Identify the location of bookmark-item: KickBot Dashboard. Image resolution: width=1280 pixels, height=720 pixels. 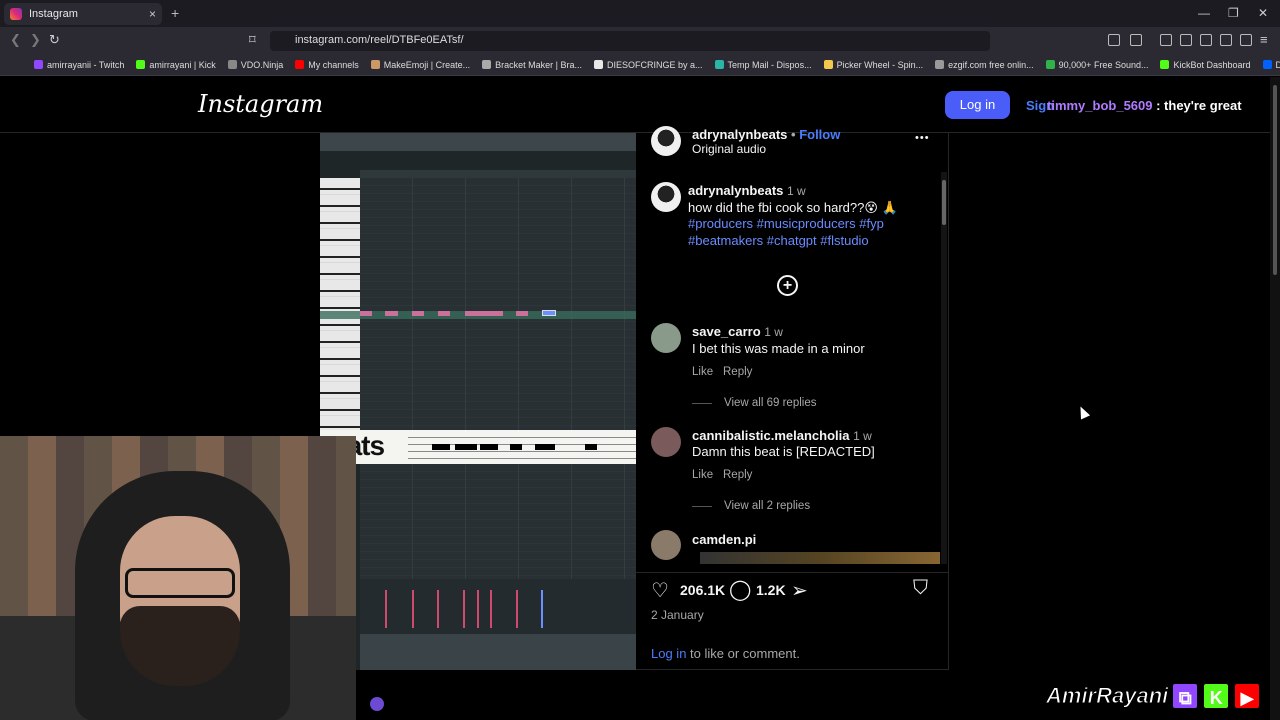
(1205, 65).